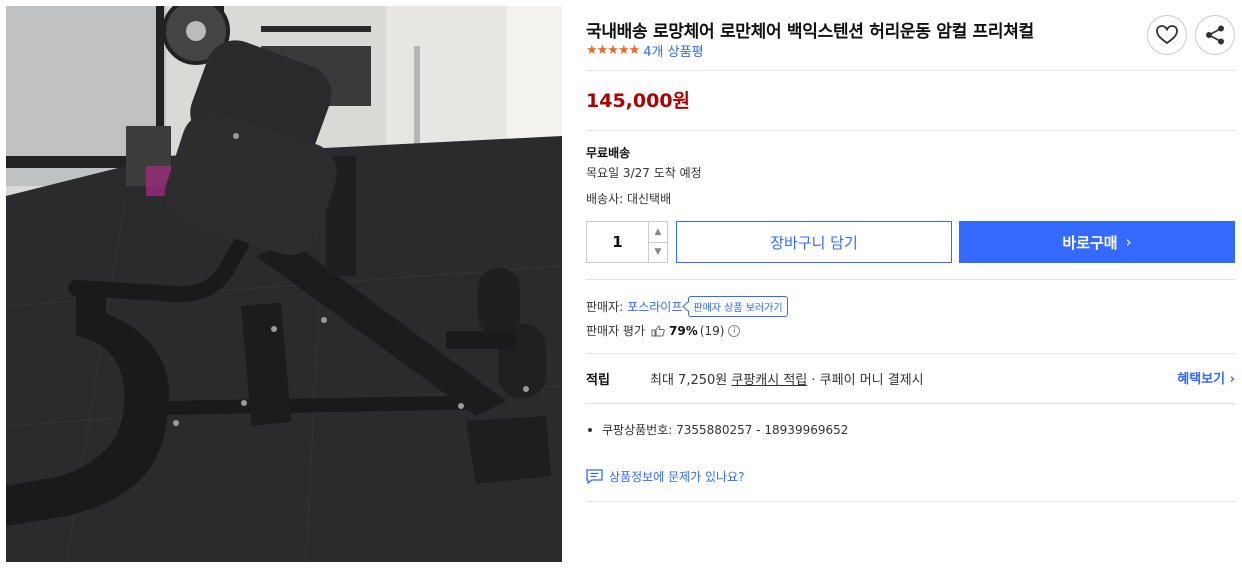 This screenshot has height=568, width=1242. Describe the element at coordinates (683, 330) in the screenshot. I see `seller-rating-percent: 79%` at that location.